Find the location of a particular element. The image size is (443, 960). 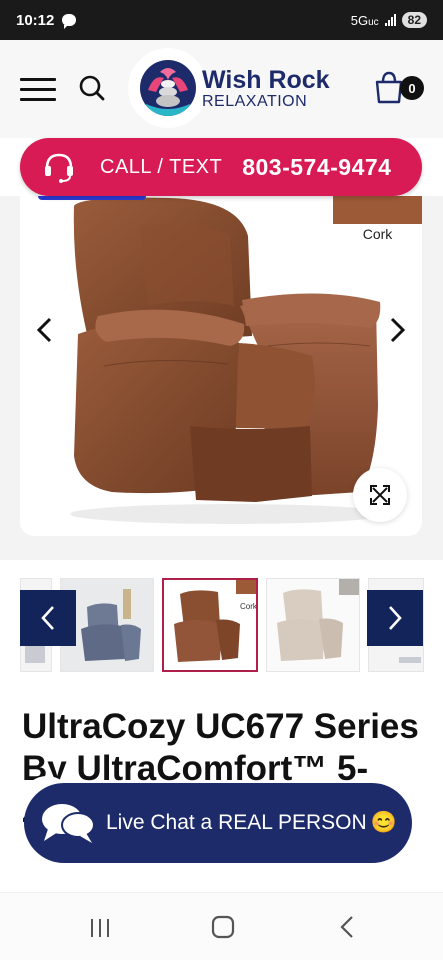

thumbnail-strip: Cork is located at coordinates (221, 625).